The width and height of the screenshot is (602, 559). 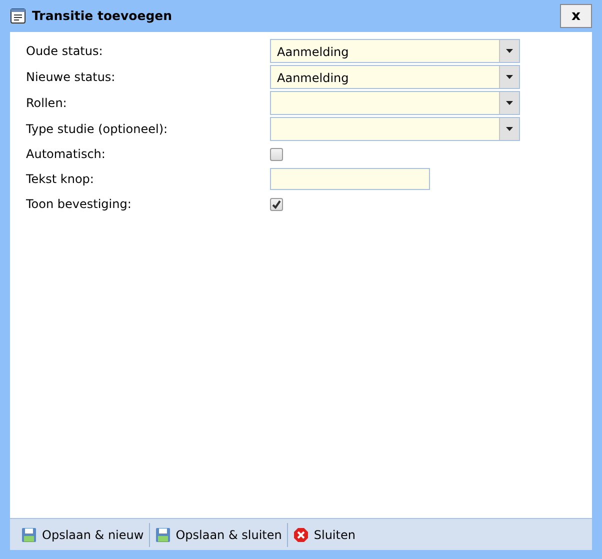 I want to click on toolbar-button: Opslaan & nieuw, so click(x=82, y=535).